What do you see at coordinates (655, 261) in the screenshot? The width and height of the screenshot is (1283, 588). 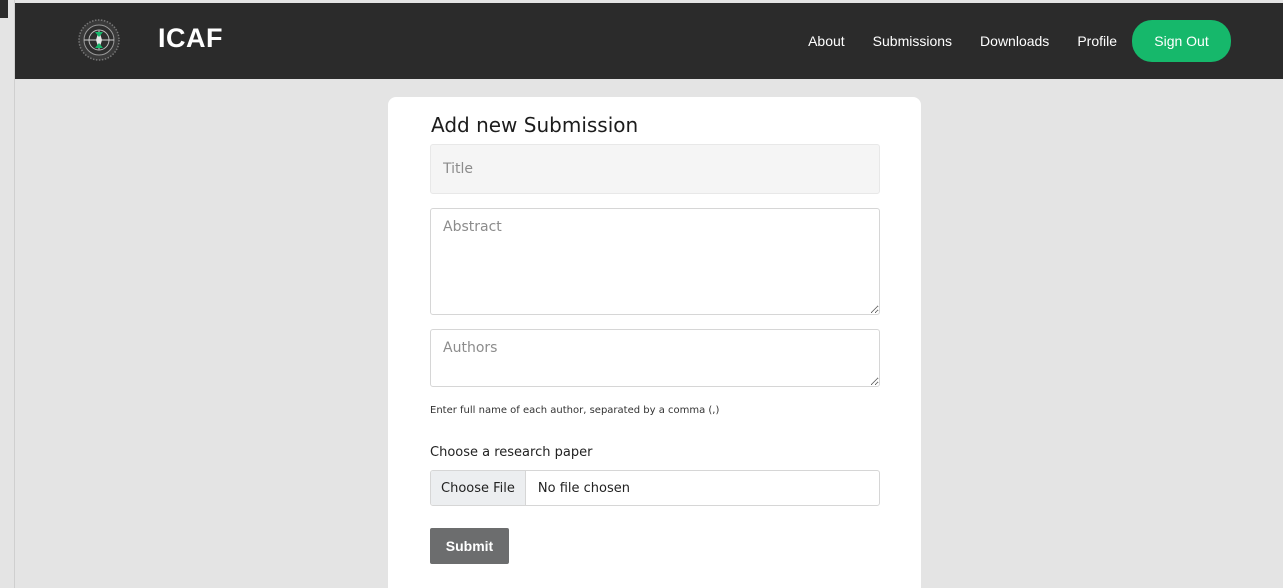 I see `abstract-textarea` at bounding box center [655, 261].